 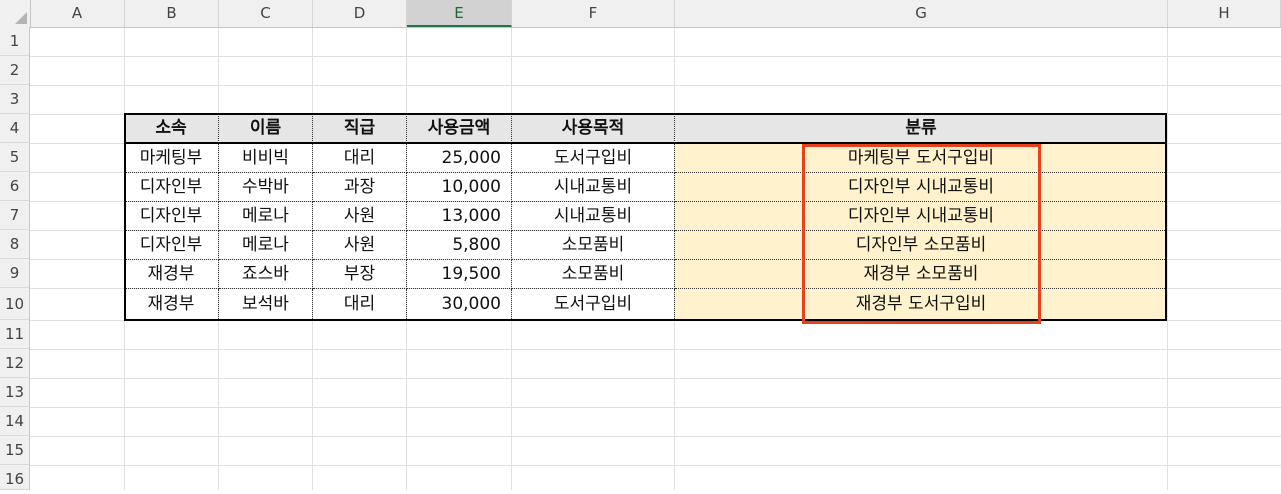 I want to click on column-header-d: D, so click(x=360, y=13).